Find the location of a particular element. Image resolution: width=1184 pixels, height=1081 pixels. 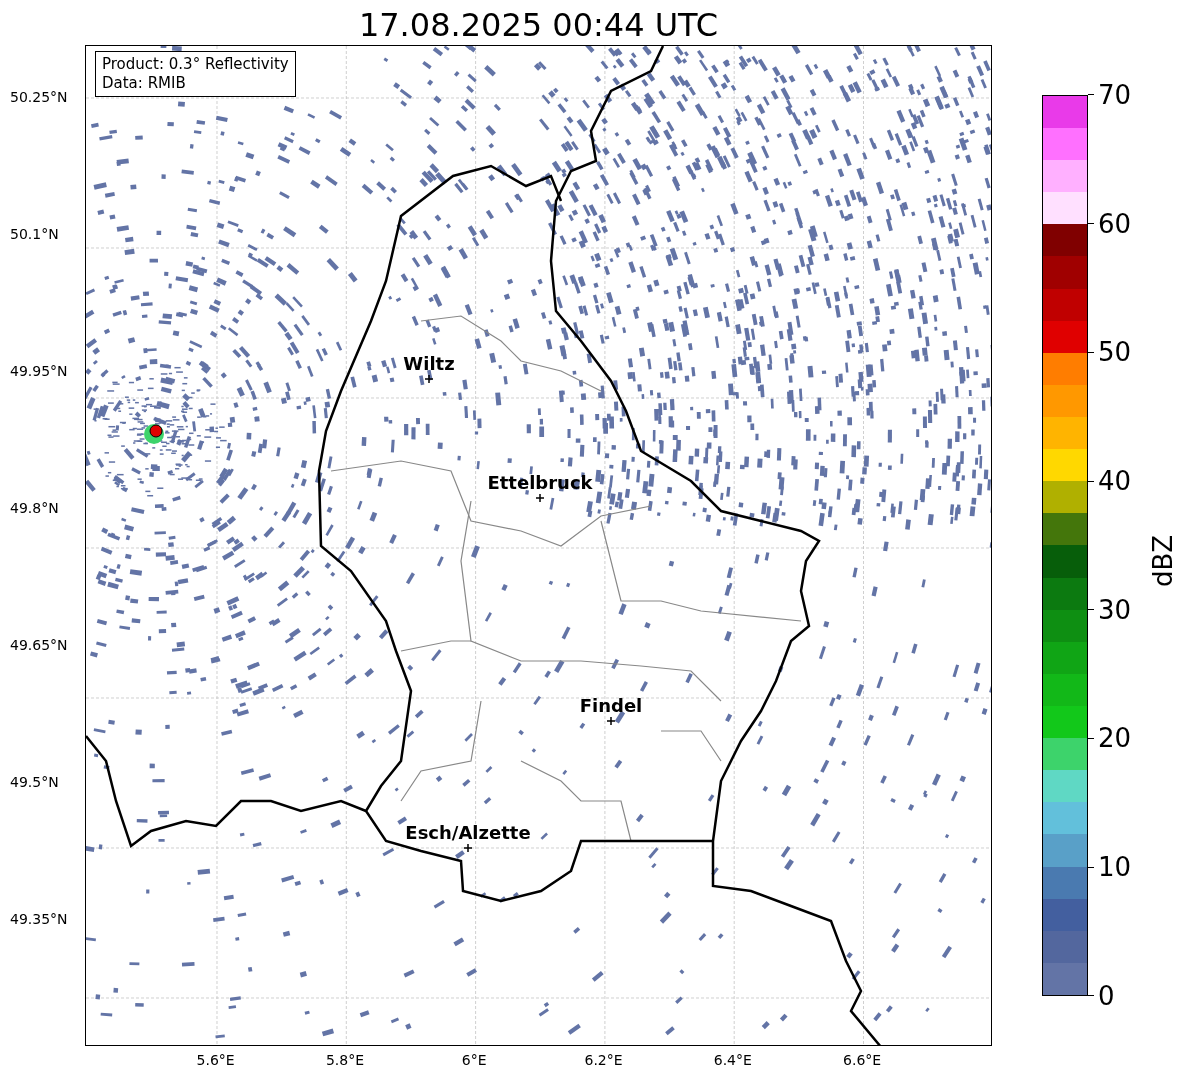

chart-title: 17.08.2025 00:44 UTC is located at coordinates (538, 25).